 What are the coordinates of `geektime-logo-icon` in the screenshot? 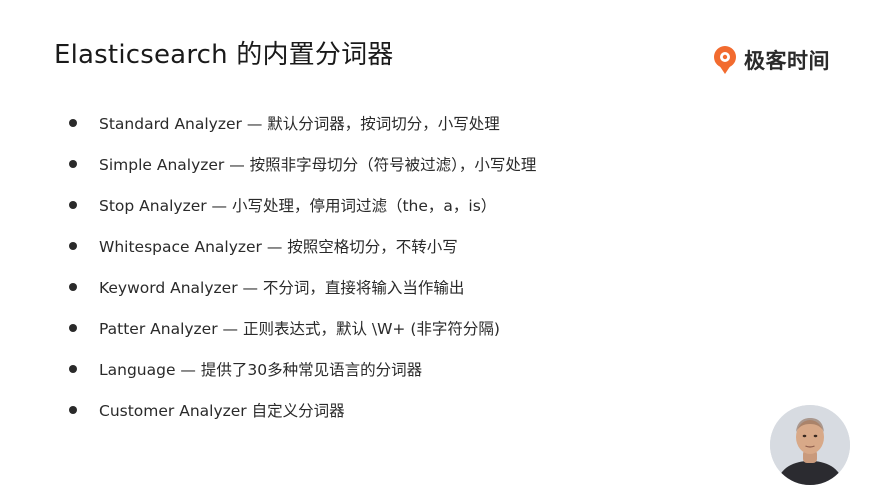 It's located at (725, 60).